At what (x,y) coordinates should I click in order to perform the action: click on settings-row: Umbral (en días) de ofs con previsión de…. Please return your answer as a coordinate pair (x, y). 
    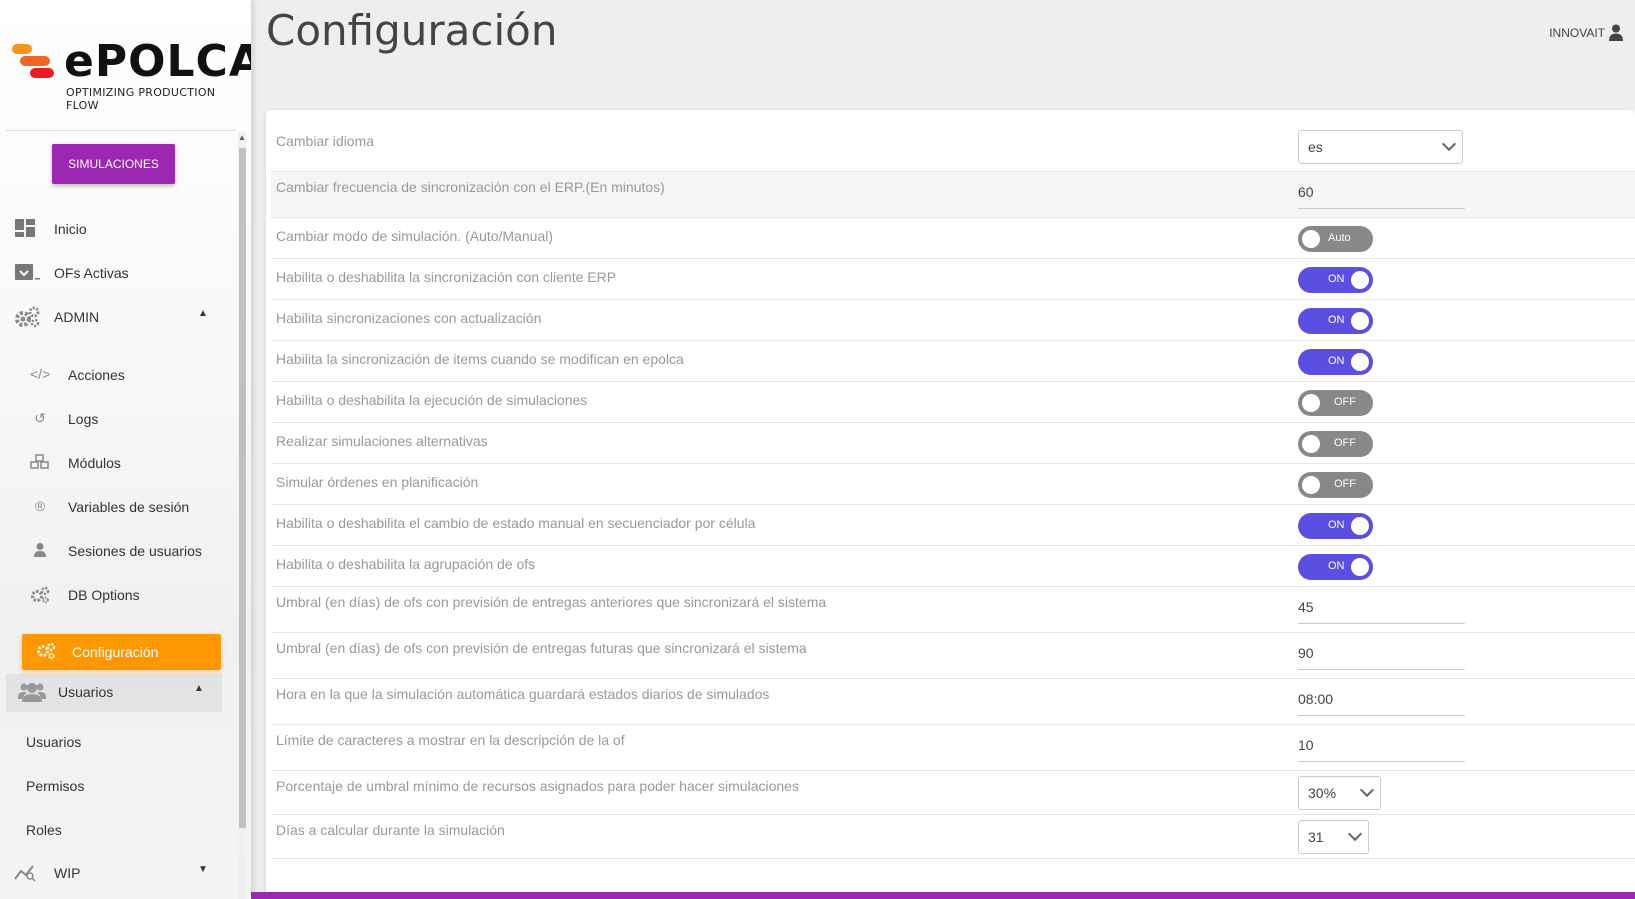
    Looking at the image, I should click on (953, 656).